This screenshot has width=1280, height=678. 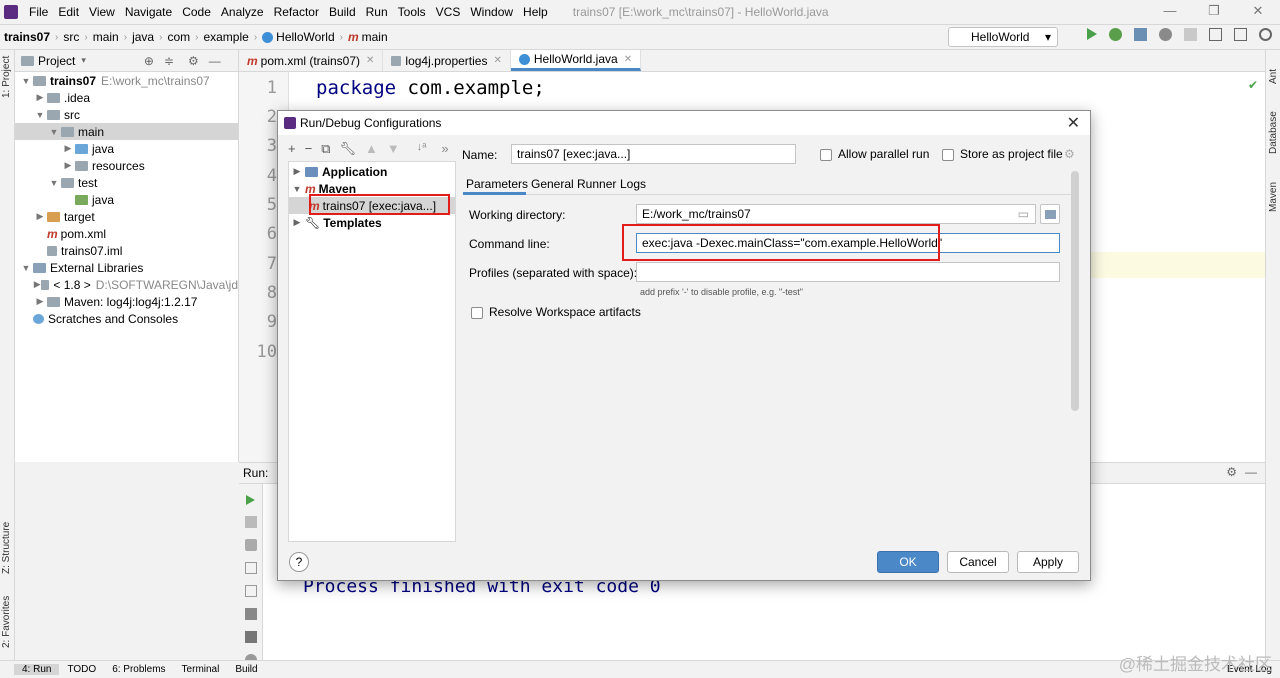 What do you see at coordinates (325, 149) in the screenshot?
I see `copy-icon: ⧉` at bounding box center [325, 149].